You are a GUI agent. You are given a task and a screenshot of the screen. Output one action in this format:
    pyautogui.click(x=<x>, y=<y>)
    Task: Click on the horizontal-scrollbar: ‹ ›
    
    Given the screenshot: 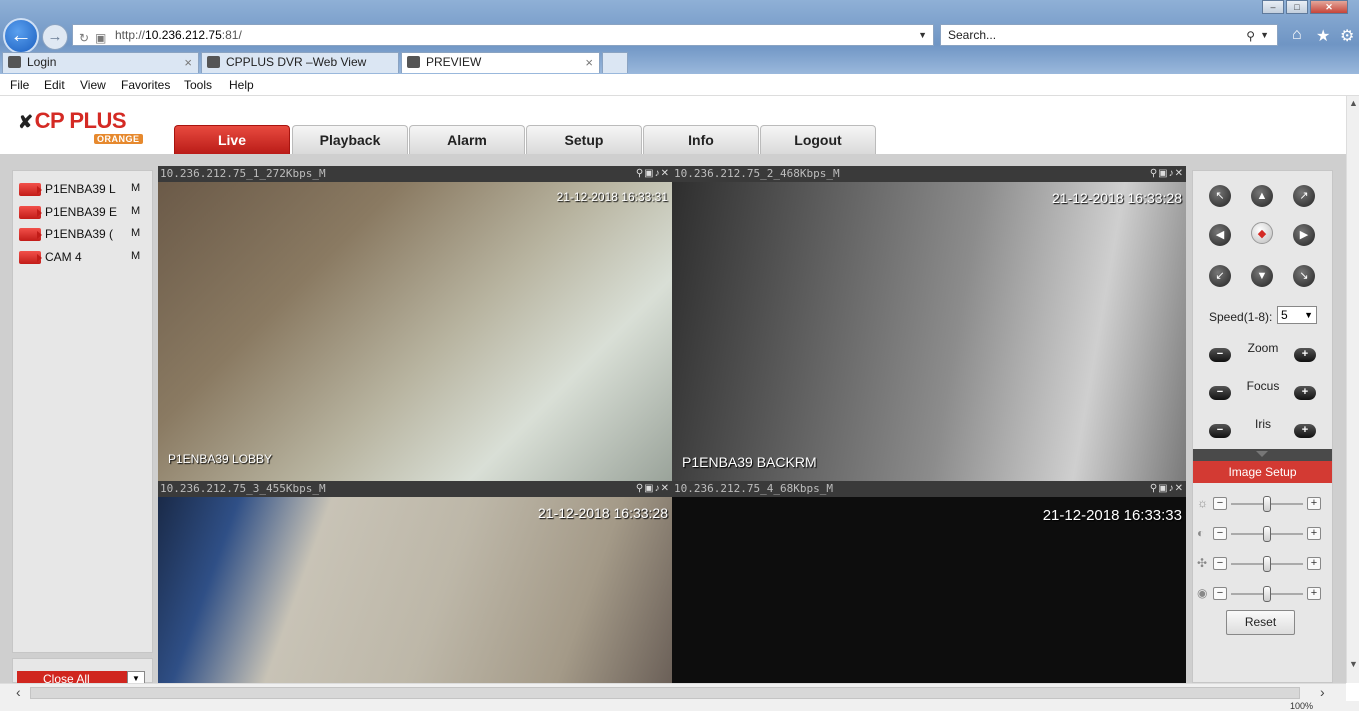 What is the action you would take?
    pyautogui.click(x=673, y=692)
    